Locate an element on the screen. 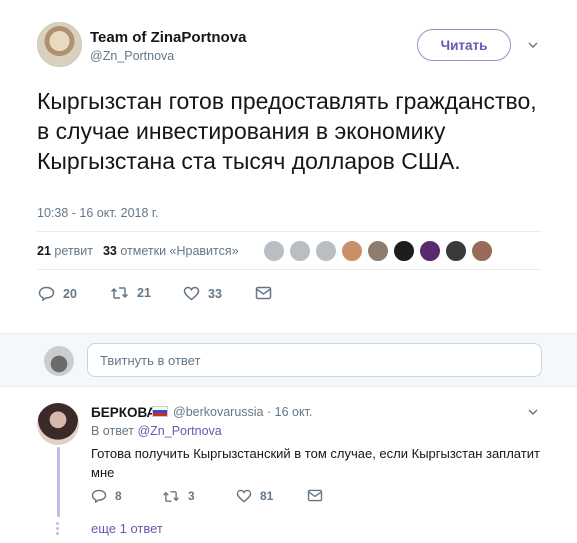 The height and width of the screenshot is (543, 577). likes-label: отметки «Нравится» is located at coordinates (179, 251).